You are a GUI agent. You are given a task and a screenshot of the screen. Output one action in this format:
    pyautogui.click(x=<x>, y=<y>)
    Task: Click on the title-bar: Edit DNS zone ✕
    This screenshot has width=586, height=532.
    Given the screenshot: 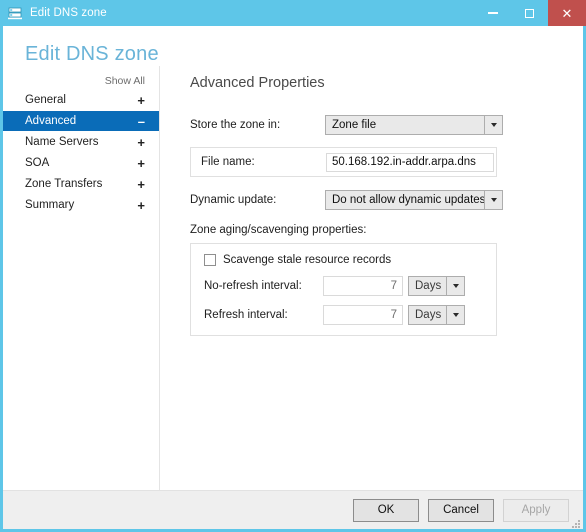 What is the action you would take?
    pyautogui.click(x=293, y=13)
    